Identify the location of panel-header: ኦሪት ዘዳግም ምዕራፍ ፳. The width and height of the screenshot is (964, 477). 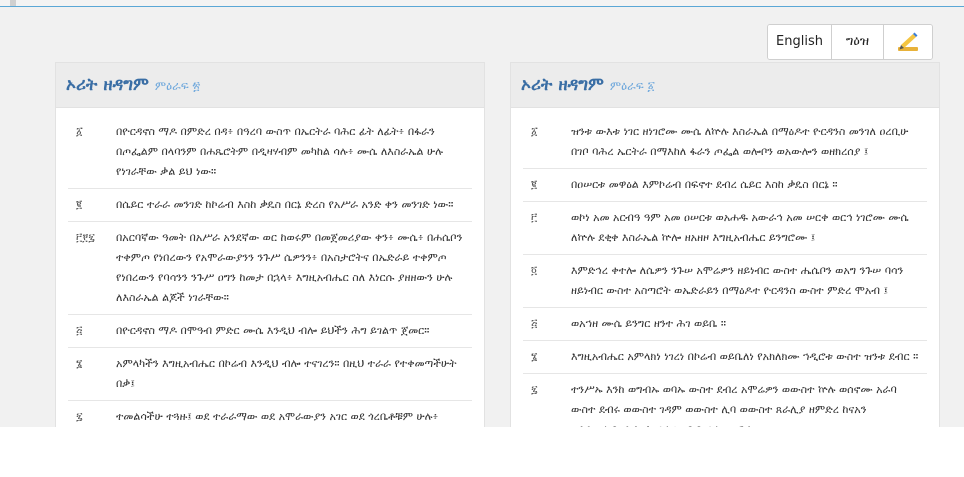
(270, 85).